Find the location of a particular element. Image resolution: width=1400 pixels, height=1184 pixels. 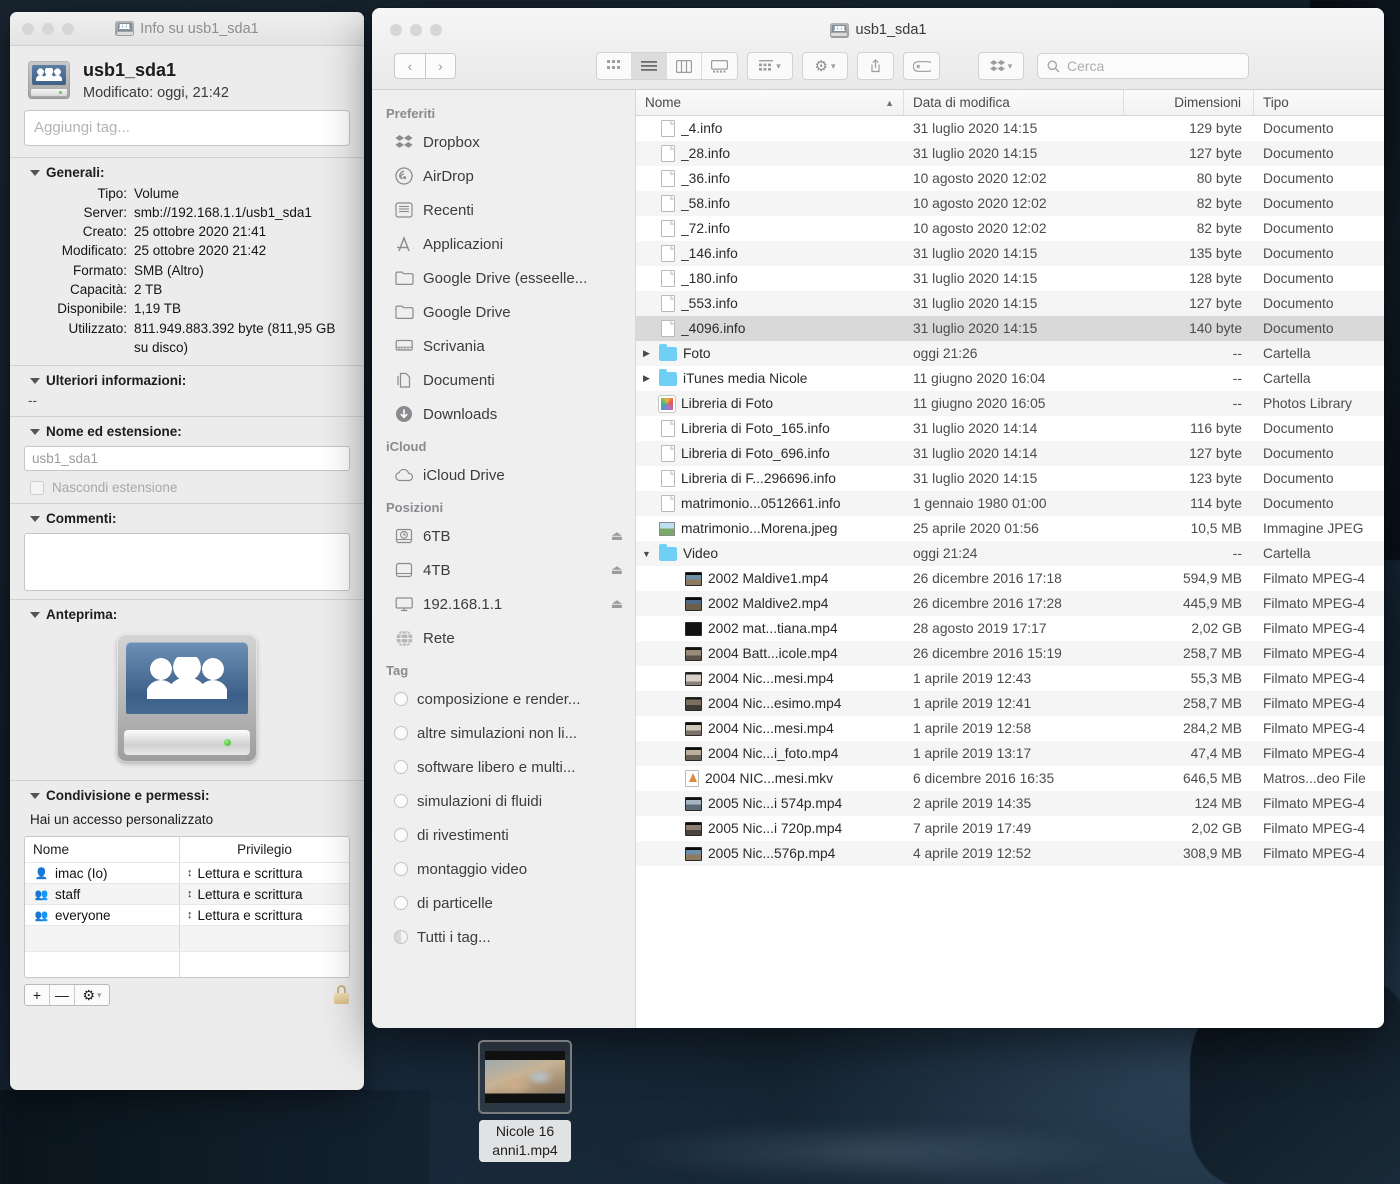

group-by-button: ▾ is located at coordinates (770, 66).